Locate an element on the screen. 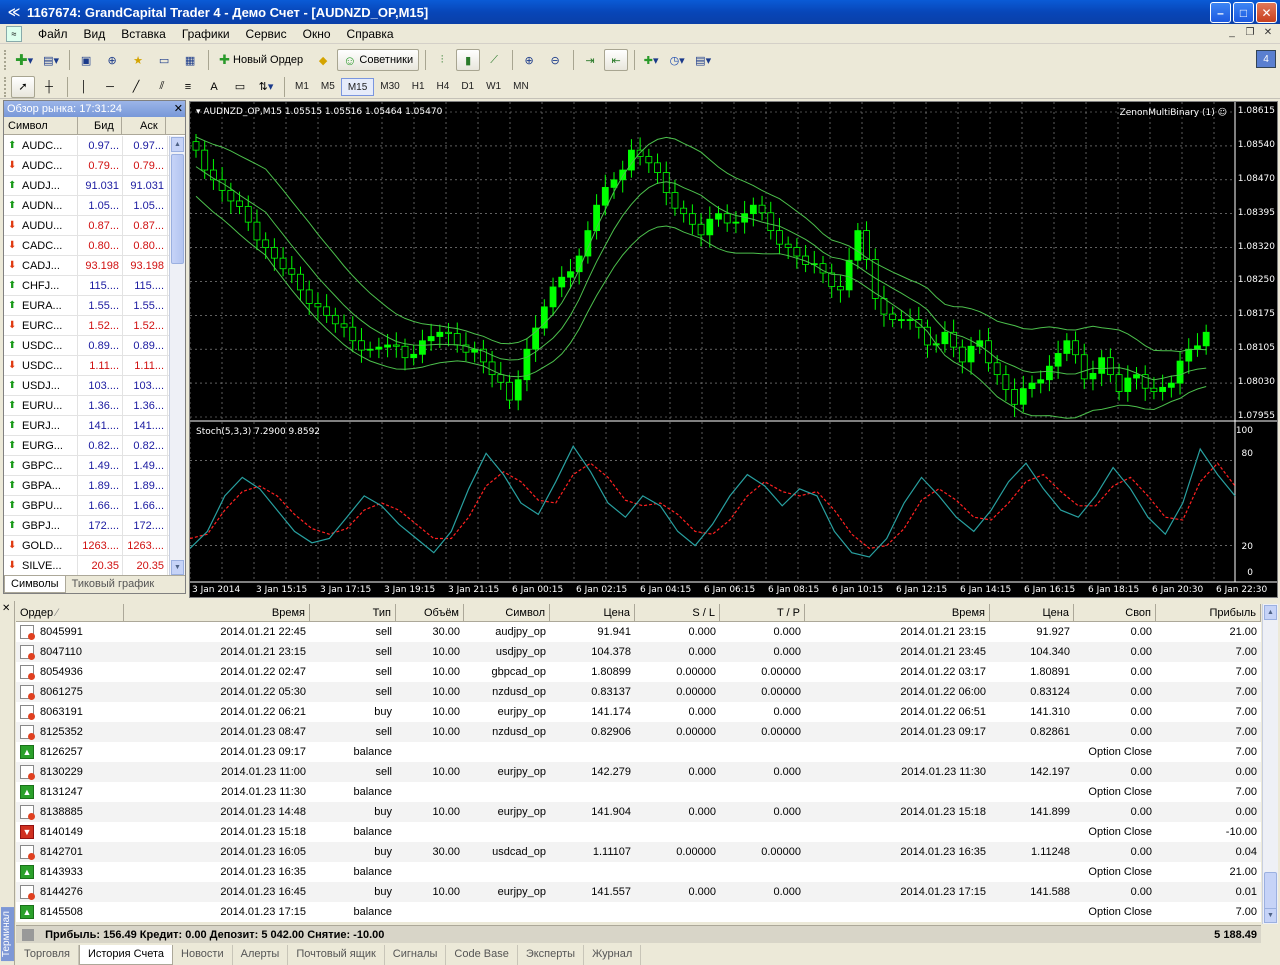 This screenshot has width=1280, height=965. ask-column-header: Аск is located at coordinates (144, 125).